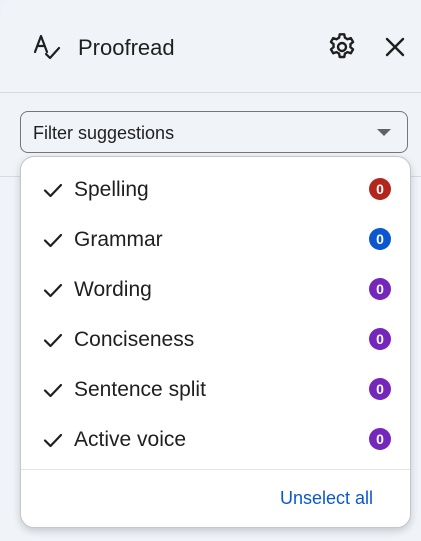  I want to click on dropdown-caret-icon, so click(384, 132).